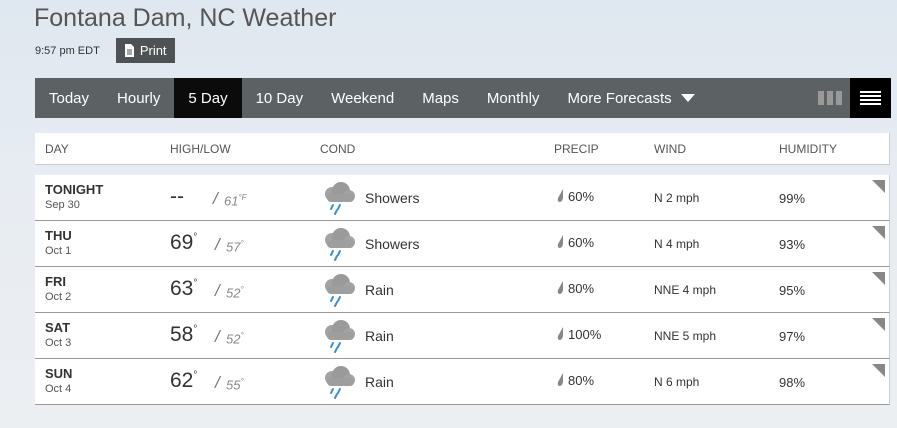  I want to click on low-value: 57, so click(233, 247).